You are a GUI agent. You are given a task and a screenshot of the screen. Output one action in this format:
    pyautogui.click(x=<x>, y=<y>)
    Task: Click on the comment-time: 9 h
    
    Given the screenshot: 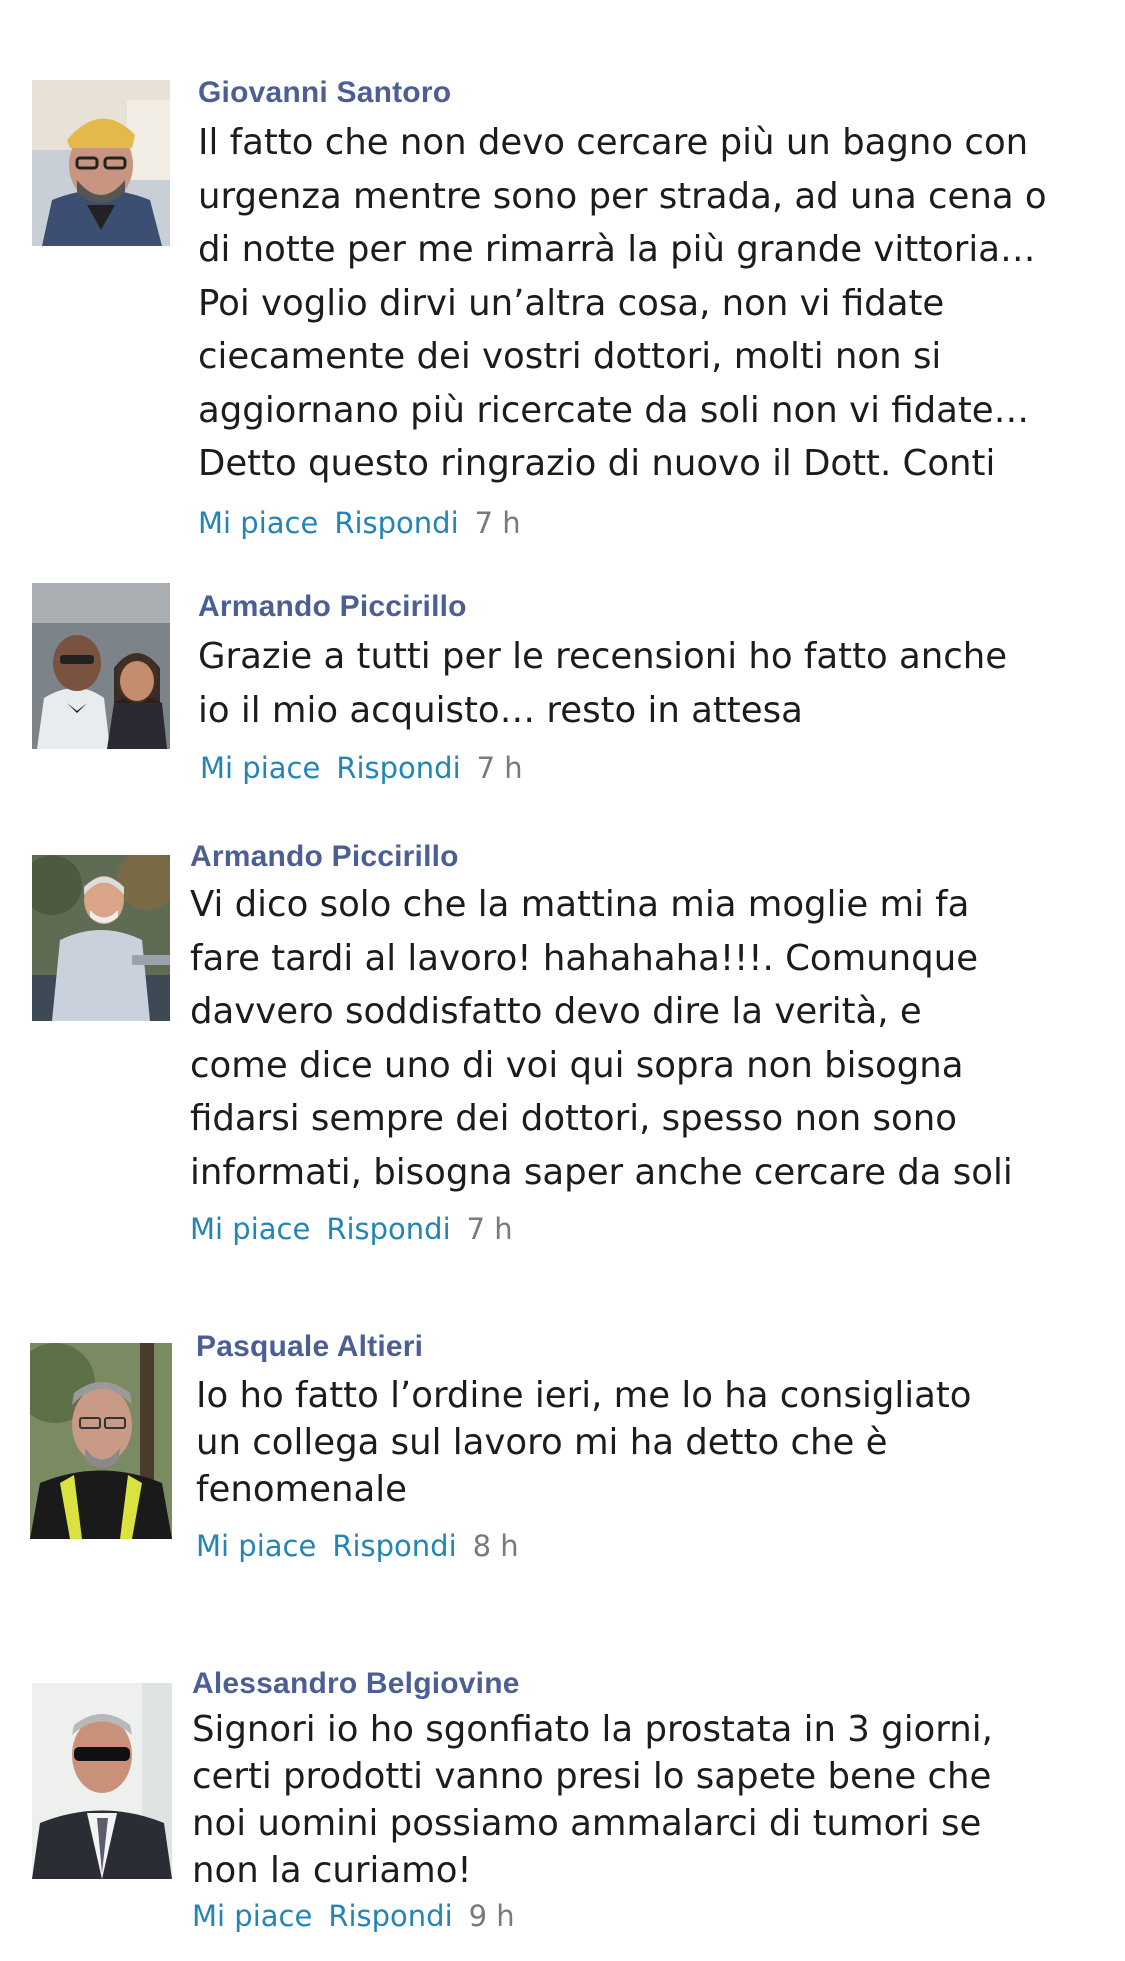 What is the action you would take?
    pyautogui.click(x=491, y=1916)
    